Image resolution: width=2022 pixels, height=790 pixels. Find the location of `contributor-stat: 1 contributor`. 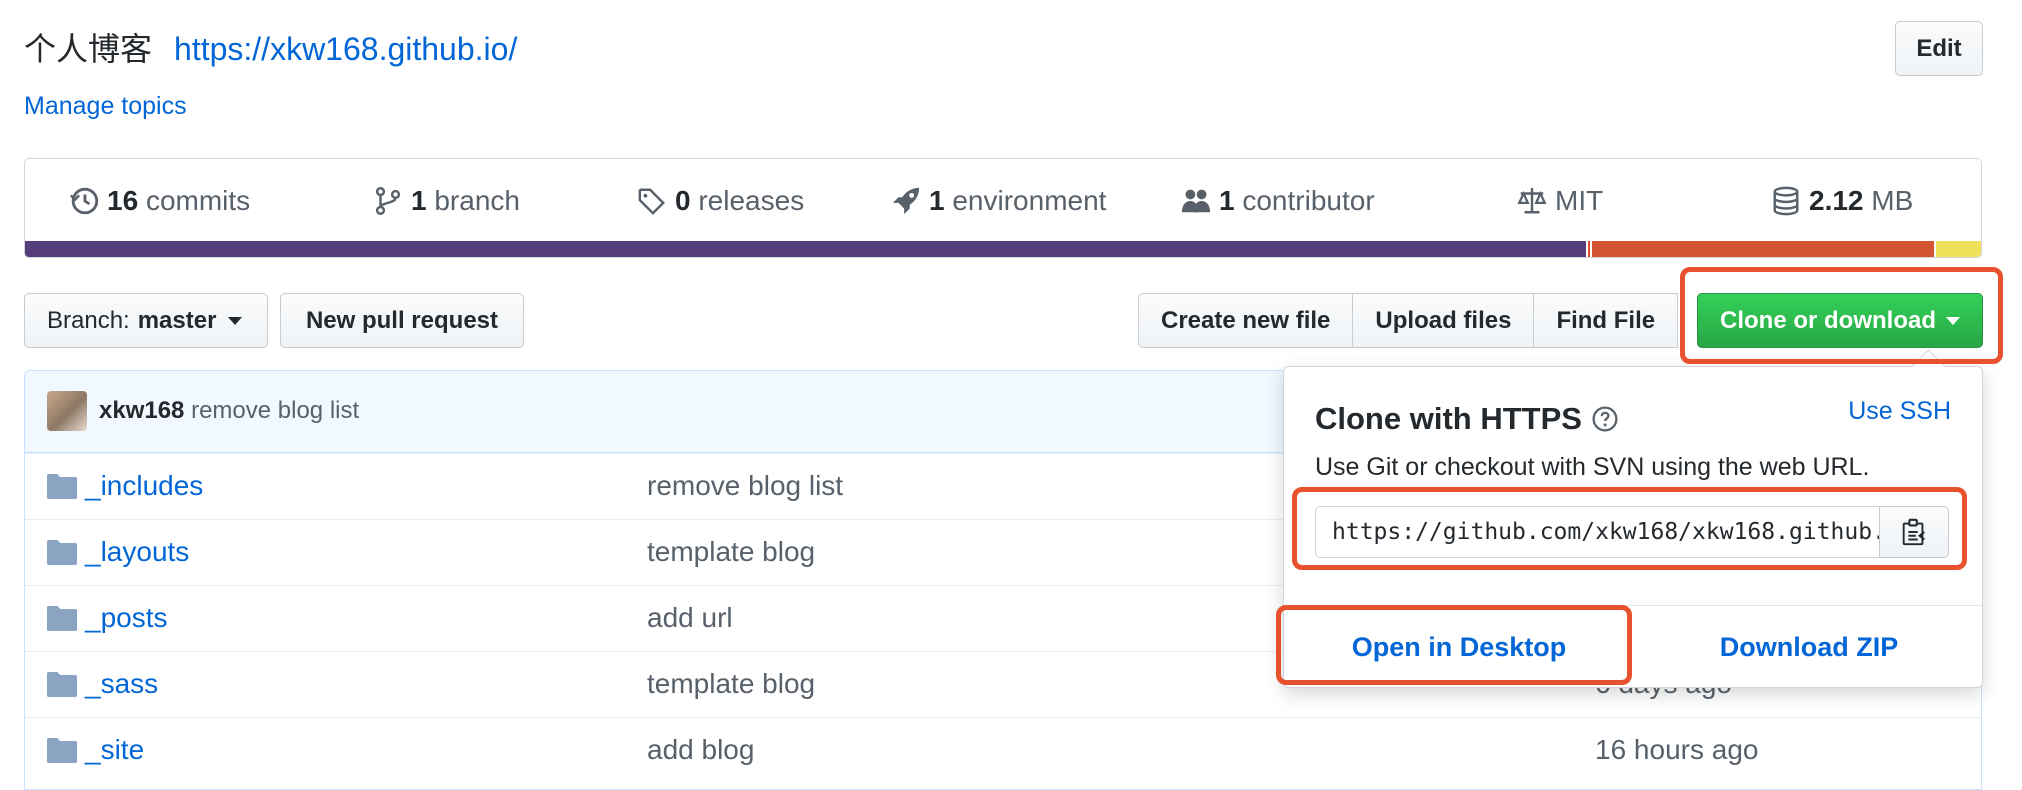

contributor-stat: 1 contributor is located at coordinates (1278, 201).